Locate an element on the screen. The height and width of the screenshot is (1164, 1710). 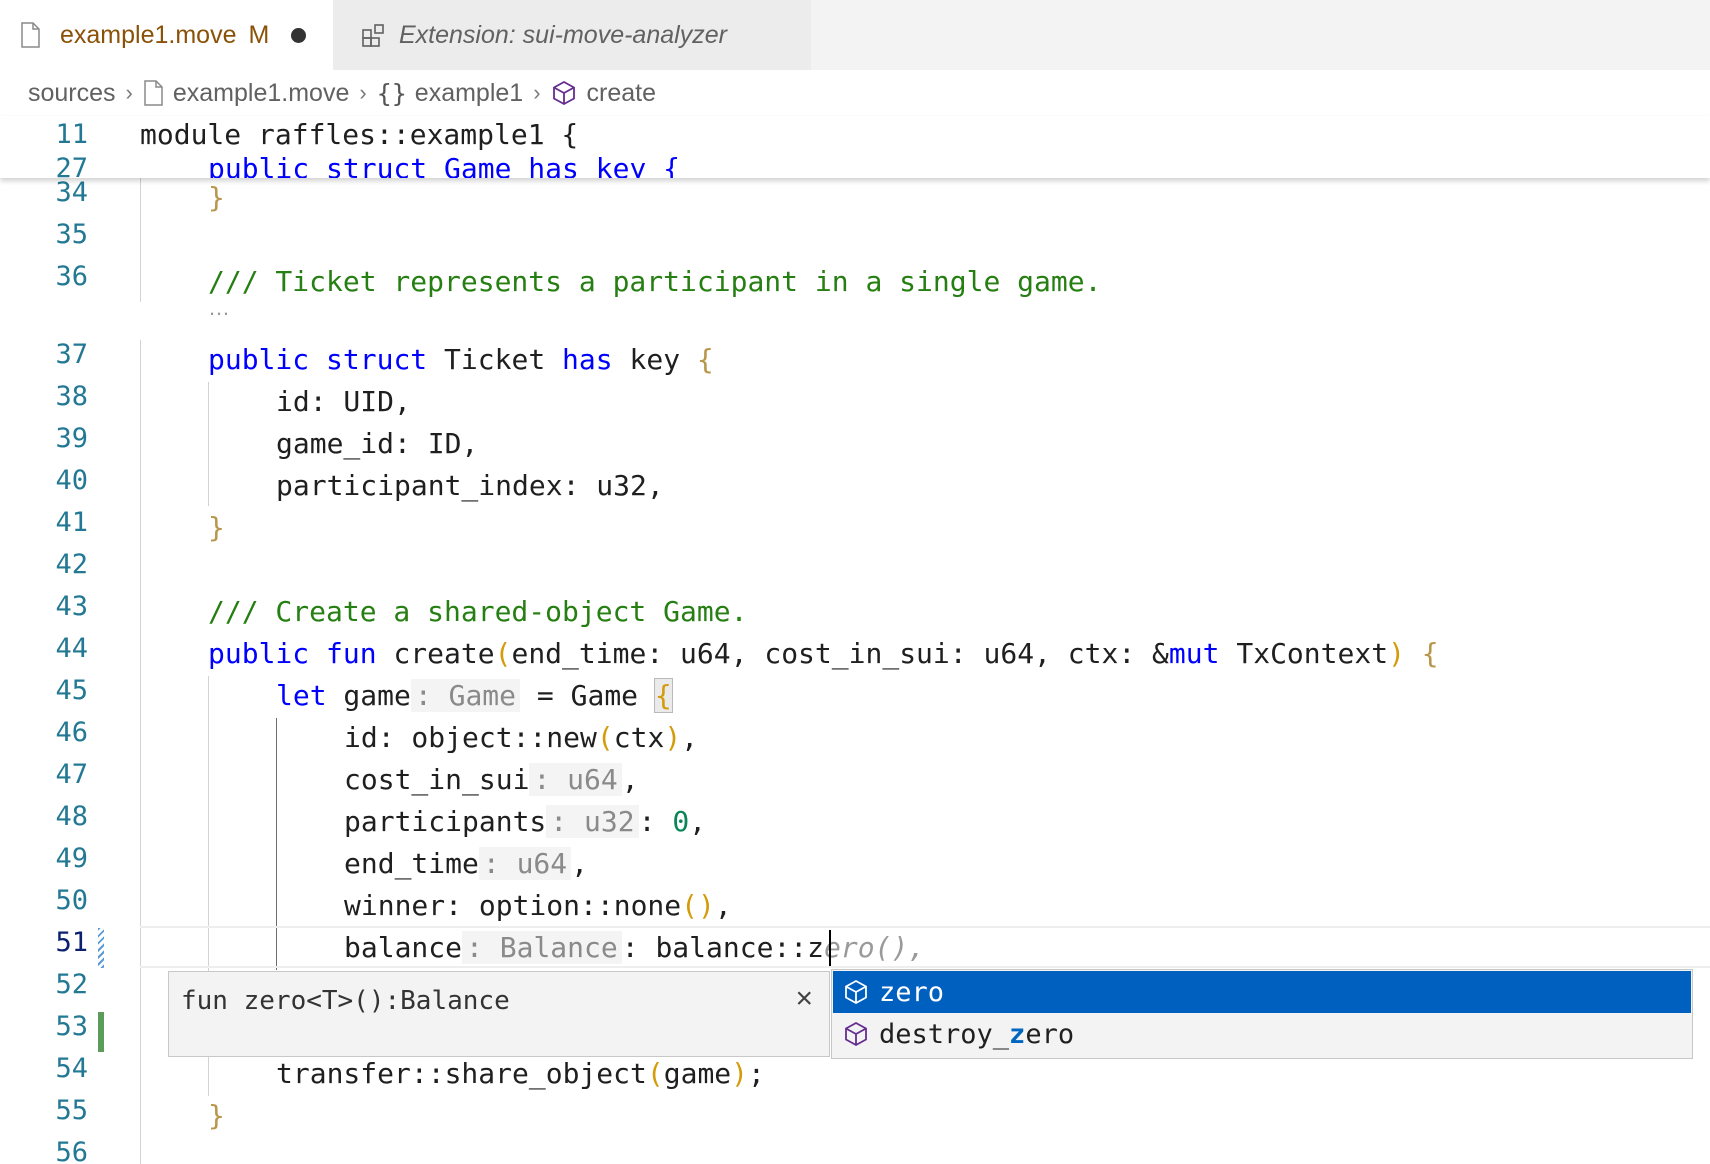
code-line-50: winner: option::none(), is located at coordinates (538, 906).